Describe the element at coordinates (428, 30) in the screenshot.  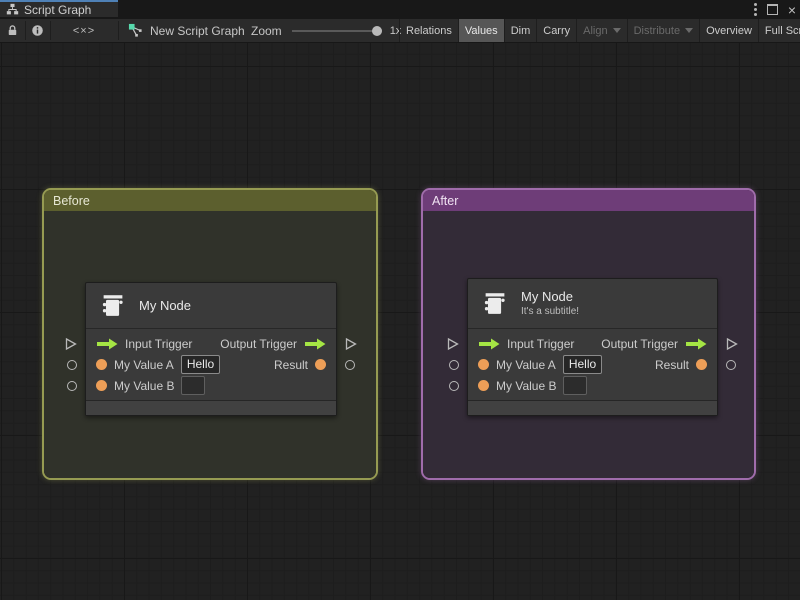
I see `relations-button: Relations` at that location.